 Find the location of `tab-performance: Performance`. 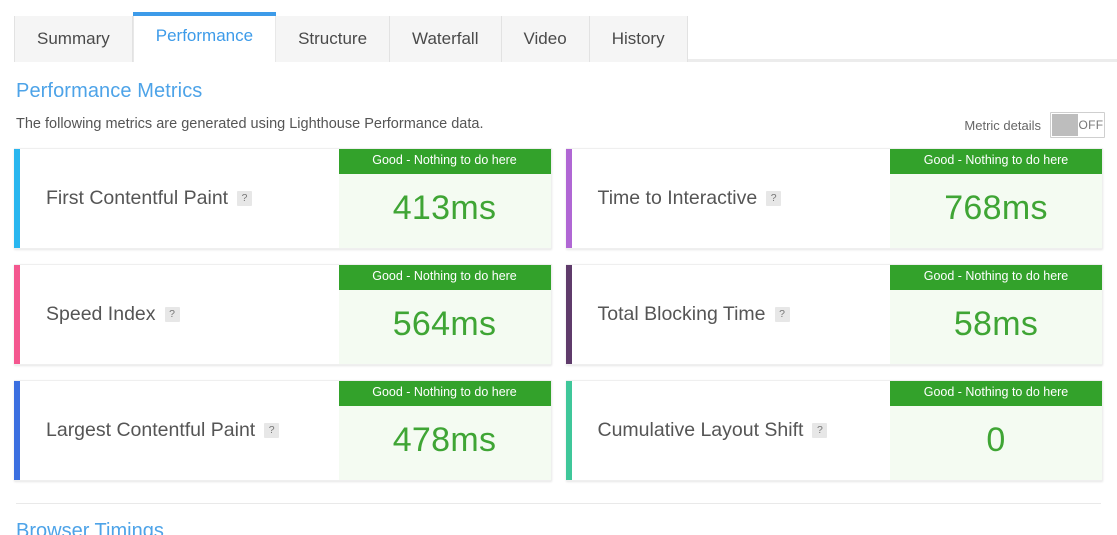

tab-performance: Performance is located at coordinates (204, 38).